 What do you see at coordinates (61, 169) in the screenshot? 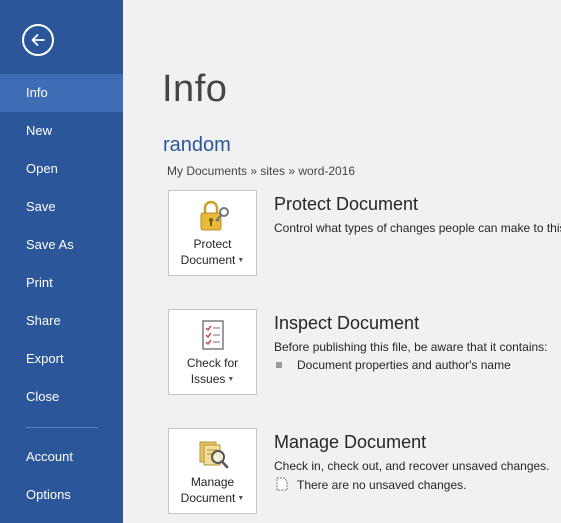
I see `nav-item-open: Open` at bounding box center [61, 169].